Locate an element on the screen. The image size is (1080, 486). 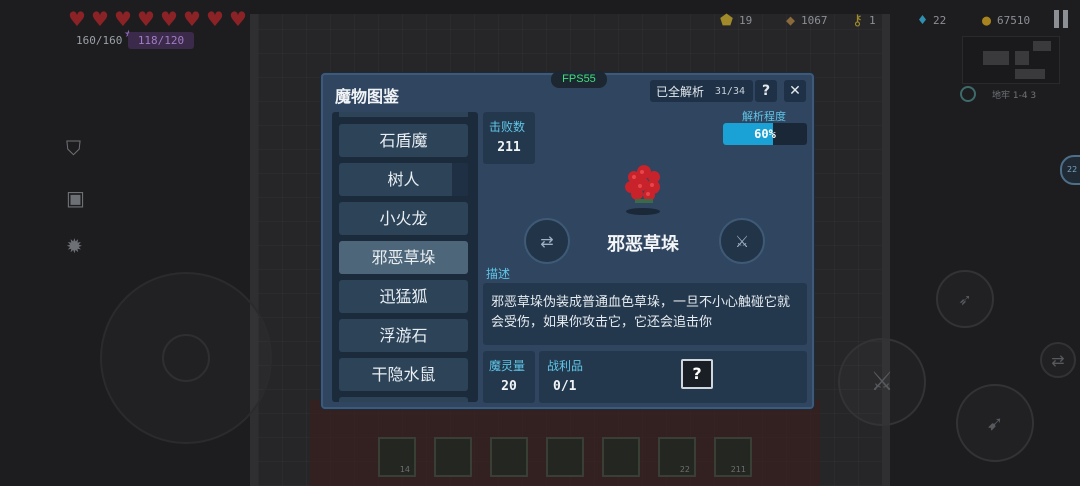
loot-box: 战利品 0/1 ? is located at coordinates (673, 377).